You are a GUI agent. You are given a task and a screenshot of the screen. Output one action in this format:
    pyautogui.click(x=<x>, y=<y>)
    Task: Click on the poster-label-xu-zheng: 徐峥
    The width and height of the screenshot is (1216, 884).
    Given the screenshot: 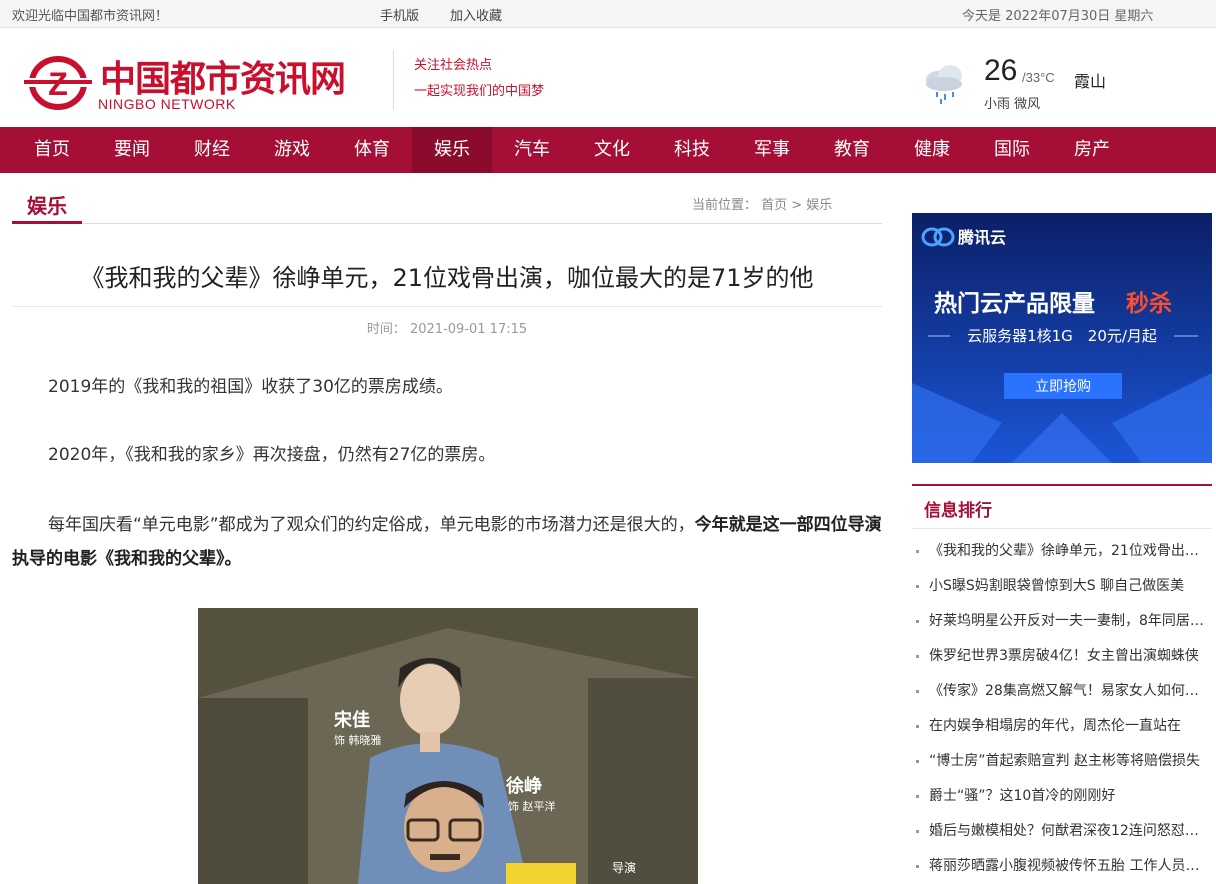 What is the action you would take?
    pyautogui.click(x=523, y=786)
    